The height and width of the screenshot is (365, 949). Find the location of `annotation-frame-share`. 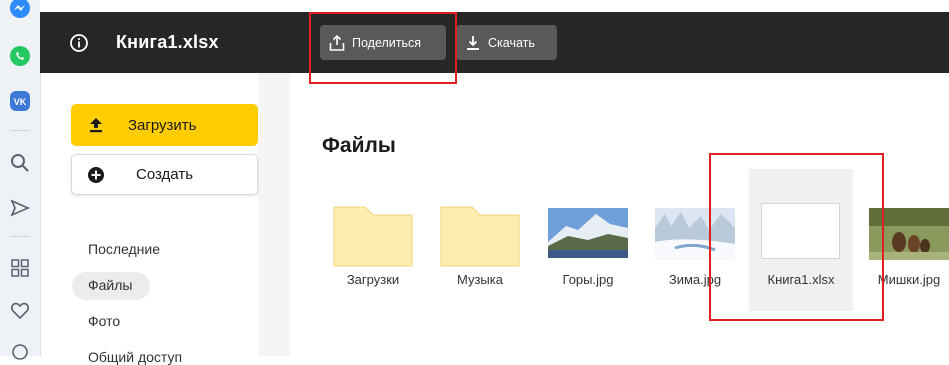

annotation-frame-share is located at coordinates (383, 48).